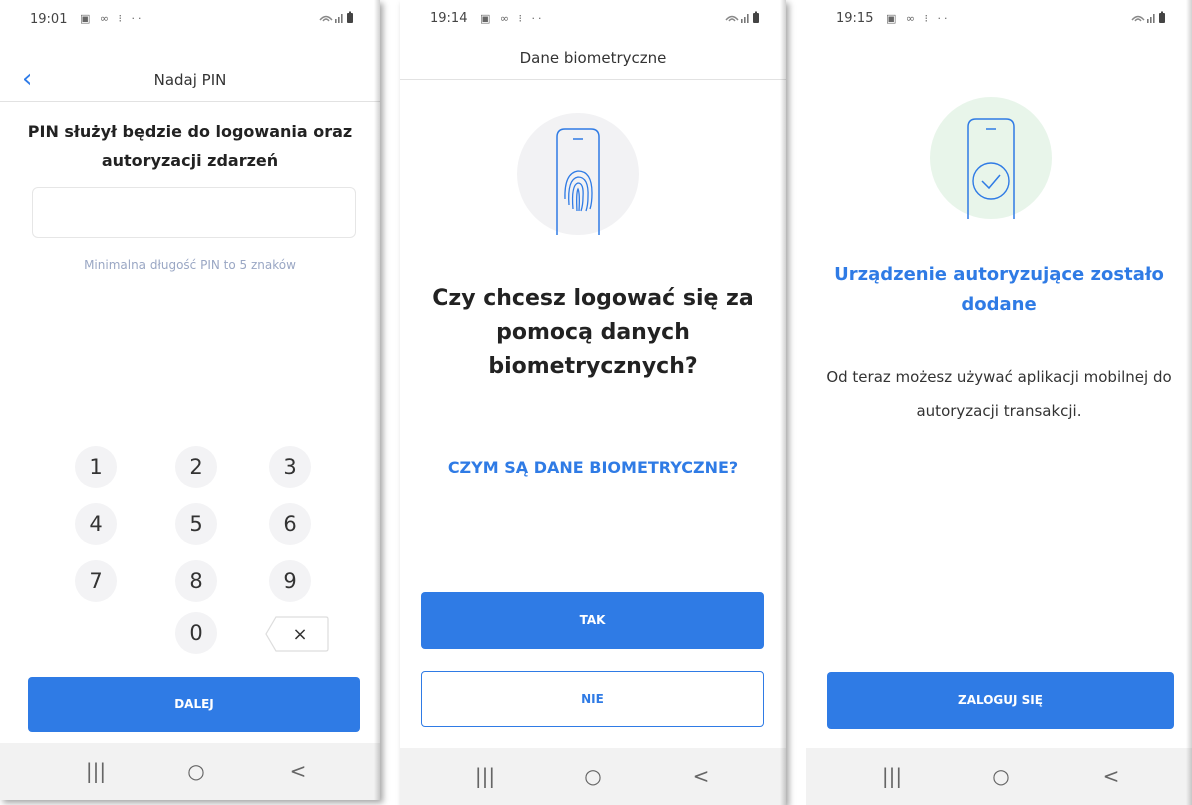 Image resolution: width=1192 pixels, height=805 pixels. What do you see at coordinates (96, 467) in the screenshot?
I see `keypad-key-1: 1` at bounding box center [96, 467].